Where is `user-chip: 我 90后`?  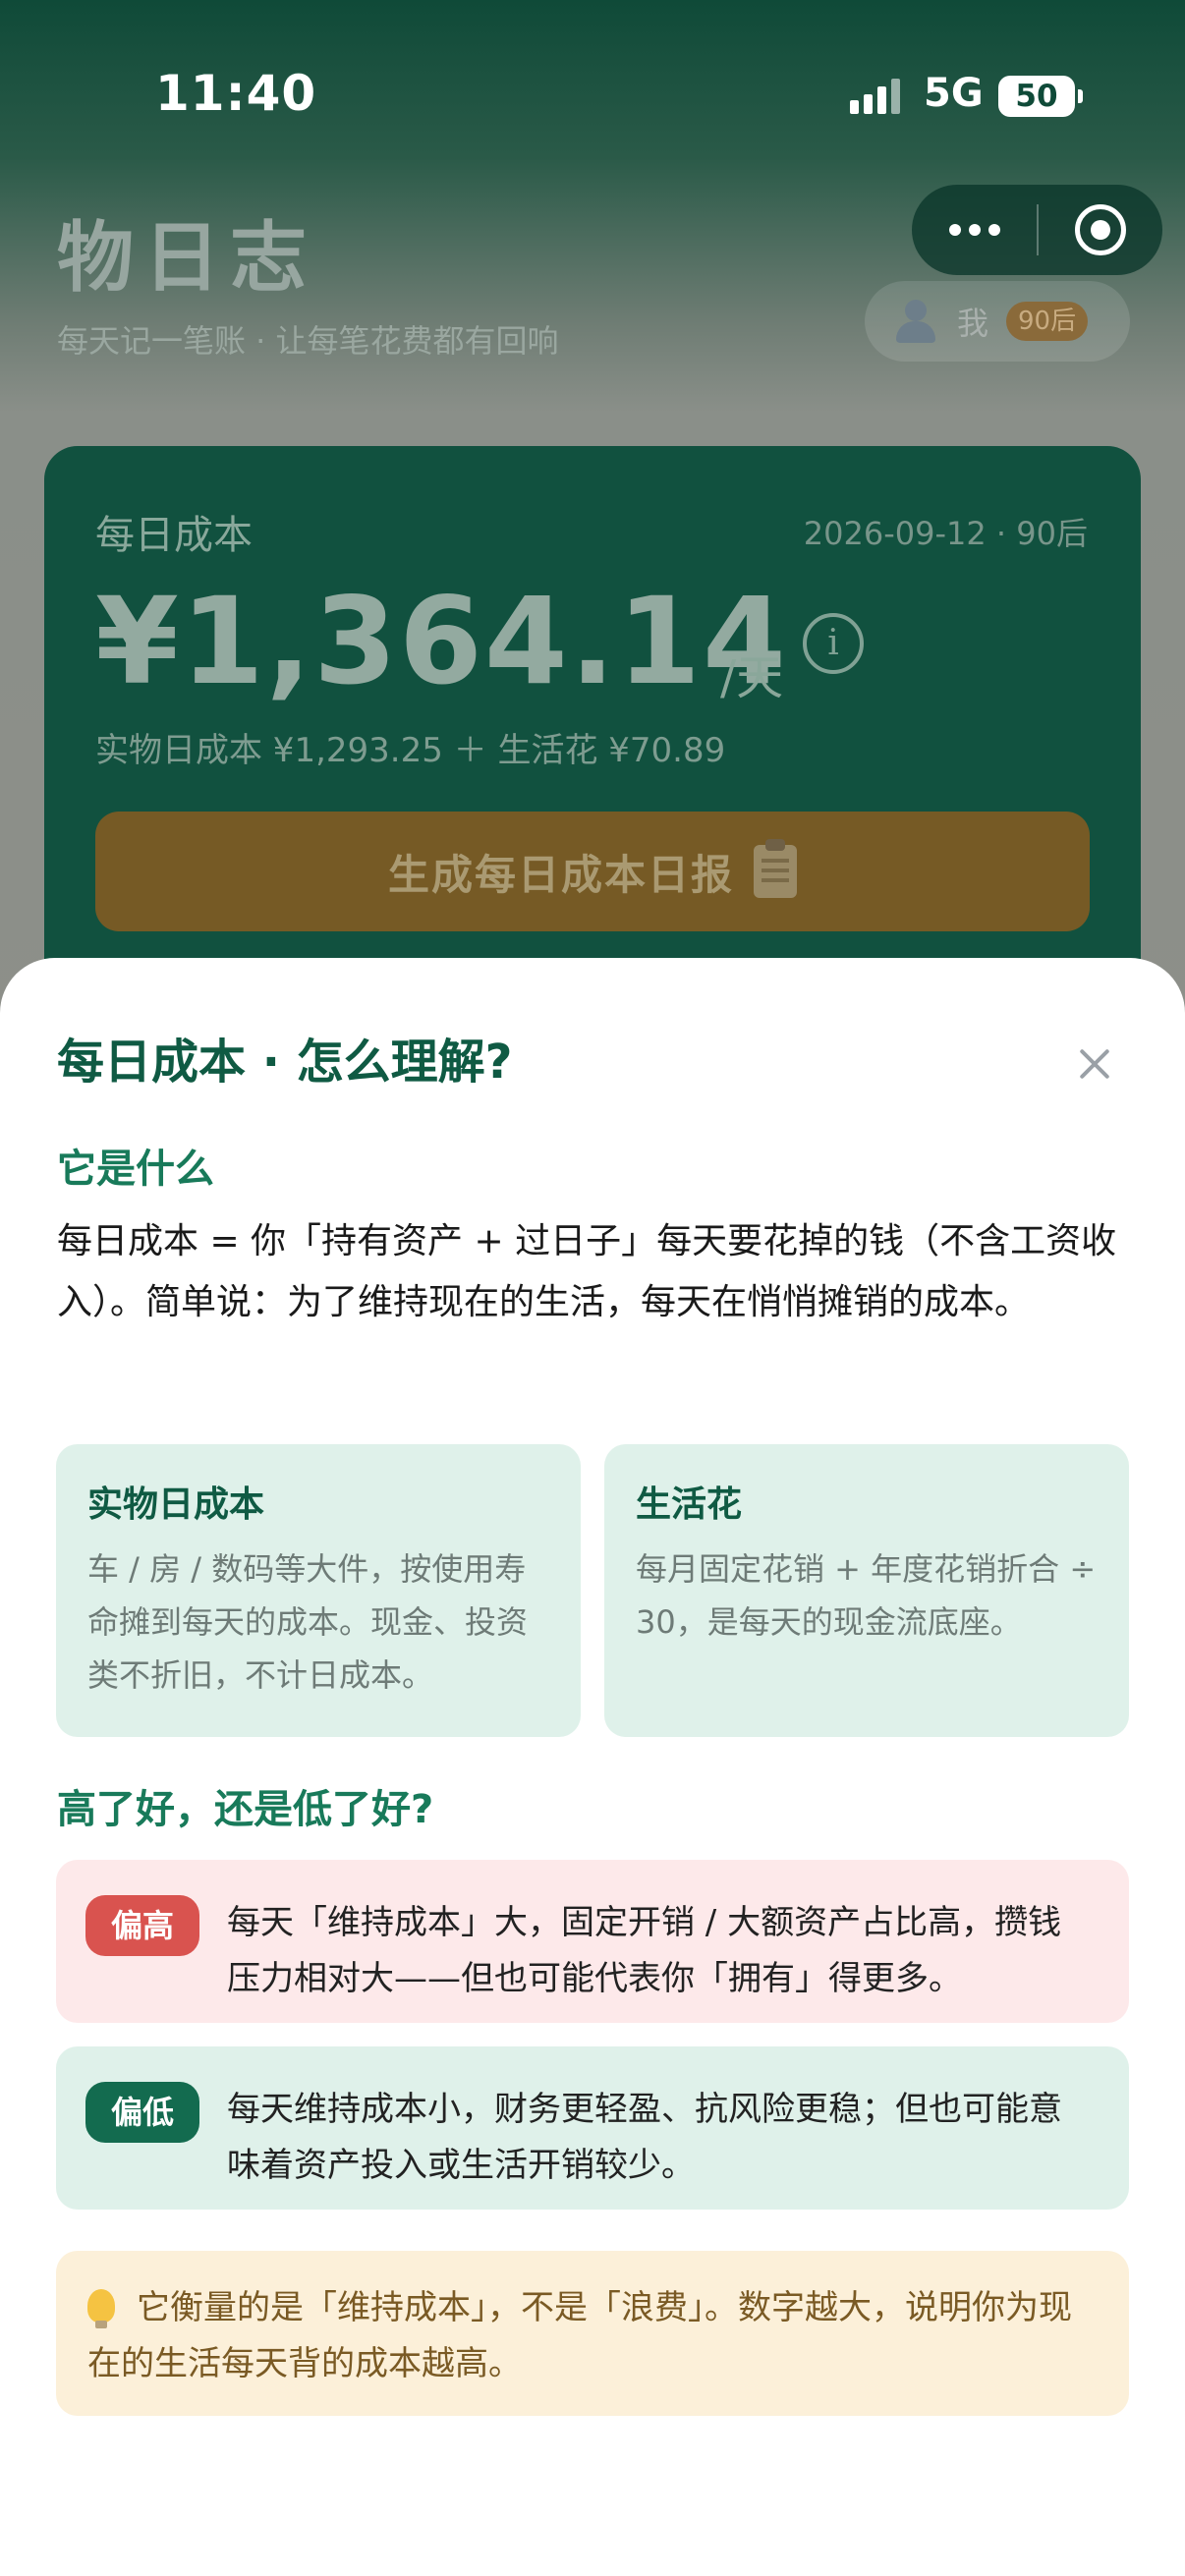 user-chip: 我 90后 is located at coordinates (998, 321).